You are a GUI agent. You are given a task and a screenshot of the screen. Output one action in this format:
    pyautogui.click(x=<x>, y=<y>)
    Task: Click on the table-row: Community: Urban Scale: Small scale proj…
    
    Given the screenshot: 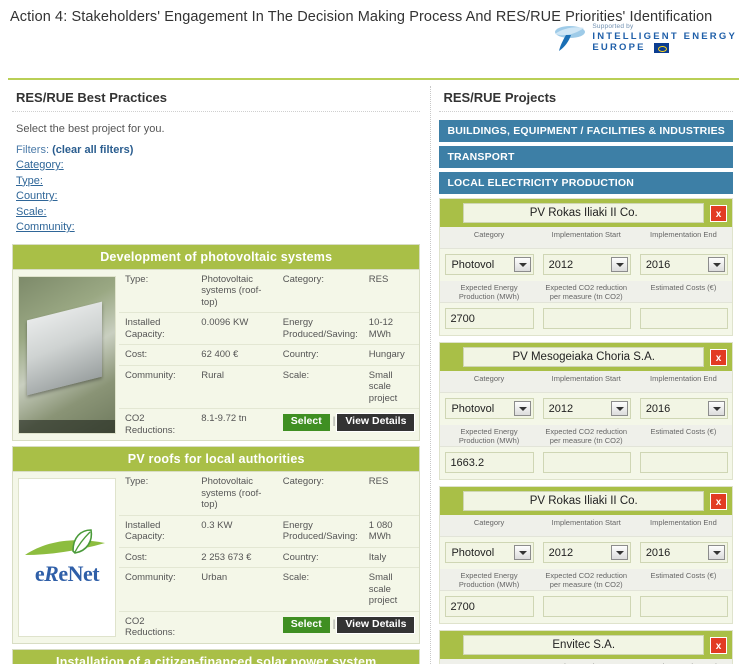 What is the action you would take?
    pyautogui.click(x=269, y=589)
    